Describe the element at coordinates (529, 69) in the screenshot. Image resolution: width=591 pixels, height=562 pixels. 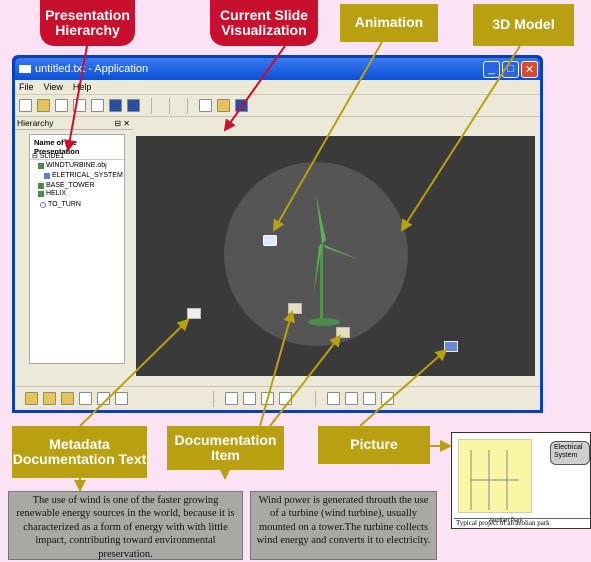
I see `close-button: ✕` at that location.